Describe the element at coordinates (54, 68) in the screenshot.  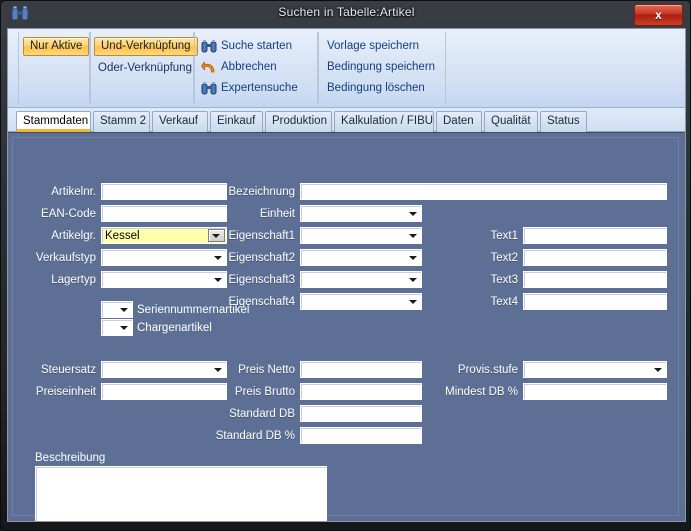
I see `ribbon-group-filter: Nur Aktive` at that location.